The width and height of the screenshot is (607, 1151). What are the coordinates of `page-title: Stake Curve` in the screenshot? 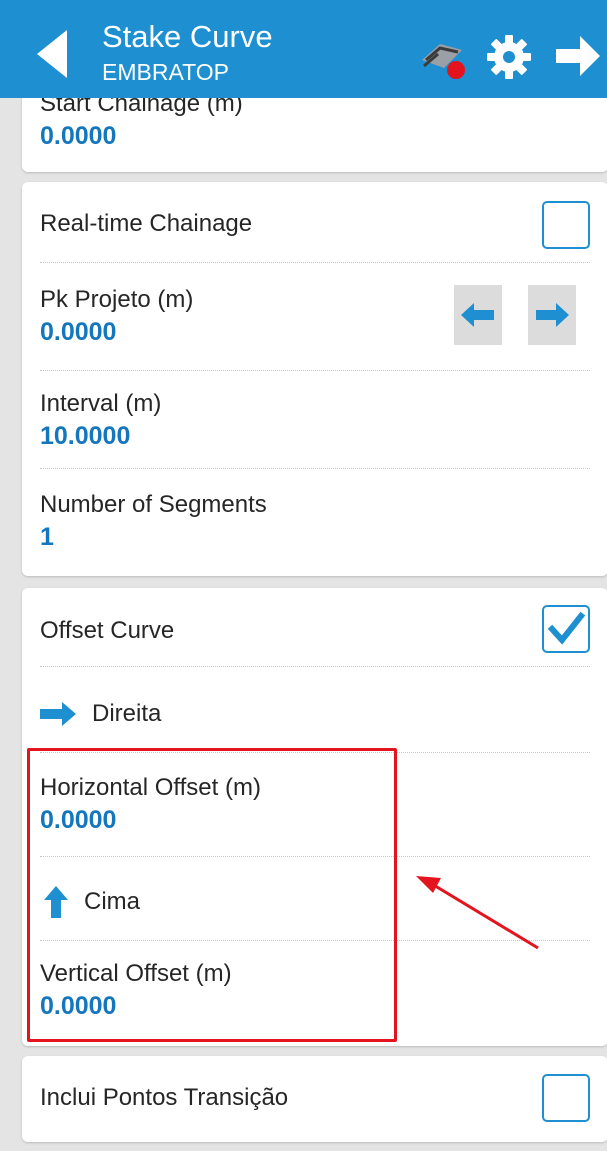 It's located at (187, 36).